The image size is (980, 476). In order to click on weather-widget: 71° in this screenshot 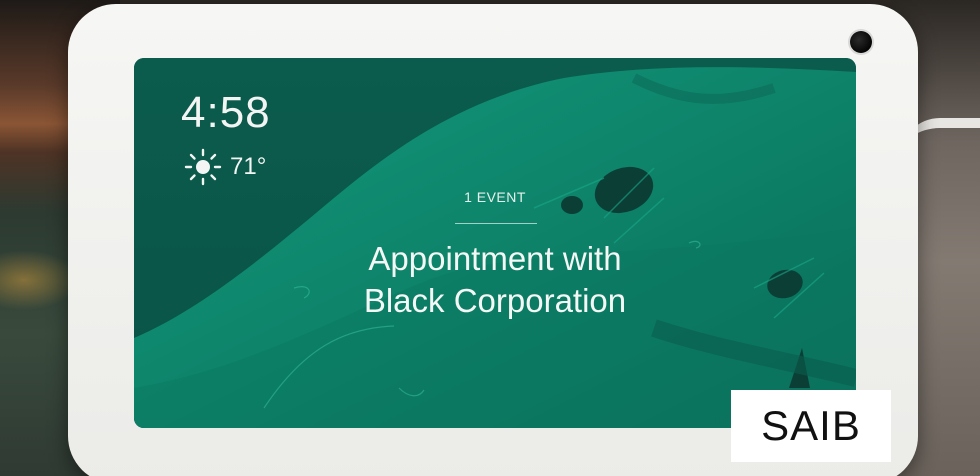, I will do `click(225, 167)`.